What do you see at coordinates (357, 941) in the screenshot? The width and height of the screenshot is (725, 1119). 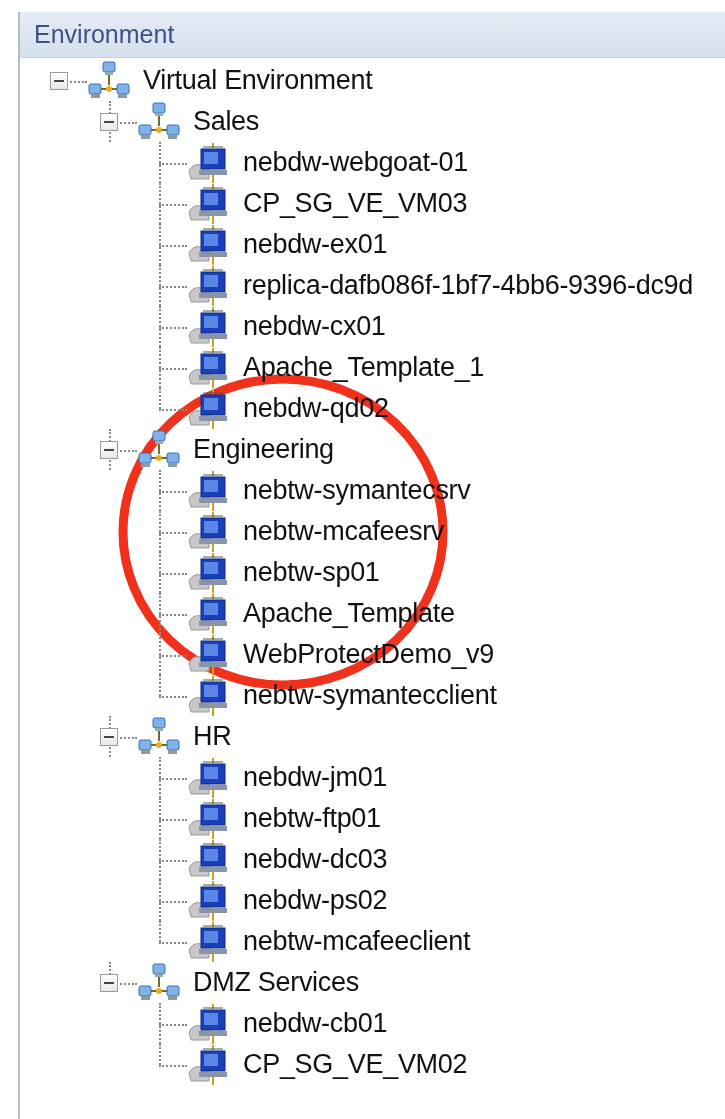 I see `tree-item: nebtw-mcafeeclient` at bounding box center [357, 941].